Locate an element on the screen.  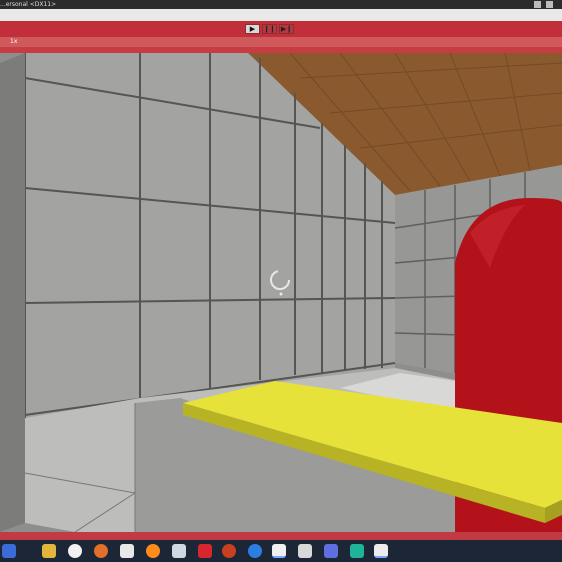
os-taskbar is located at coordinates (281, 551).